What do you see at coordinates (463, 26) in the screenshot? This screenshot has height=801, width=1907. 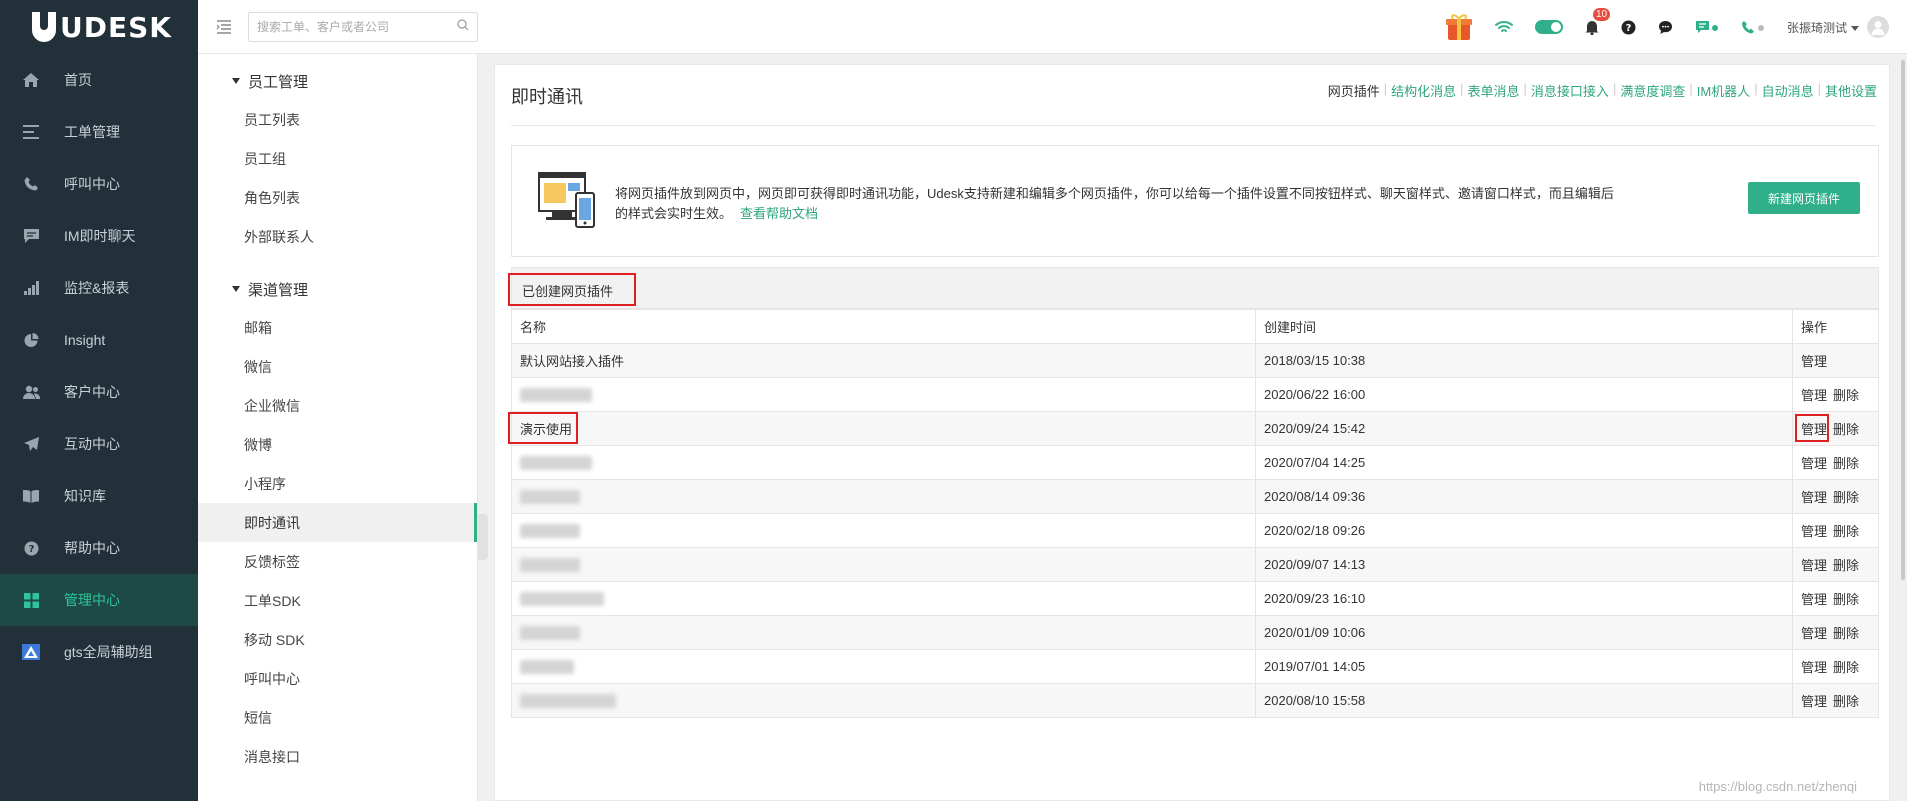 I see `search-icon` at bounding box center [463, 26].